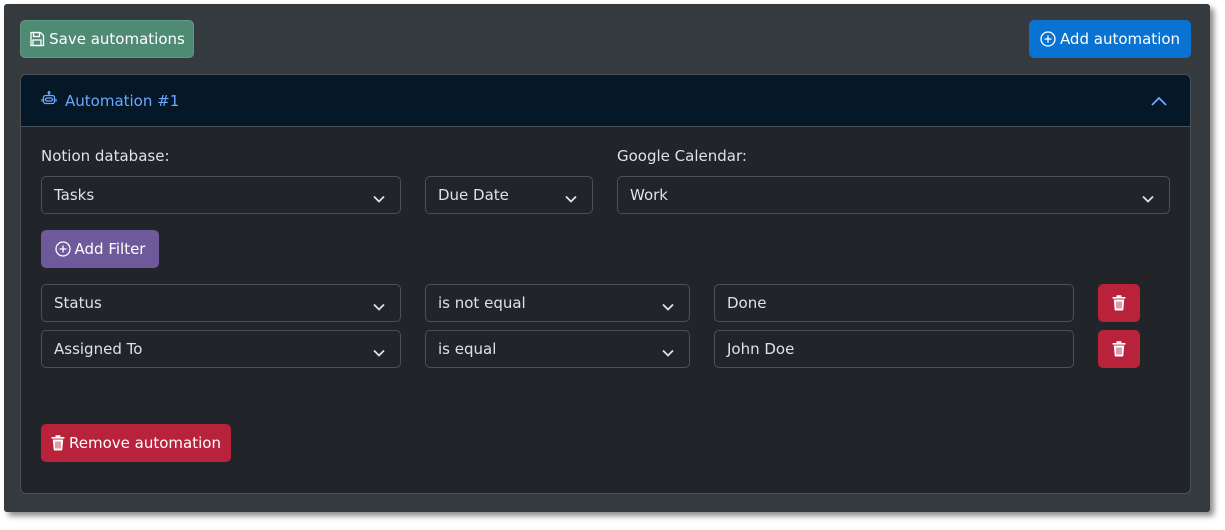  What do you see at coordinates (110, 249) in the screenshot?
I see `add-filter-label: Add Filter` at bounding box center [110, 249].